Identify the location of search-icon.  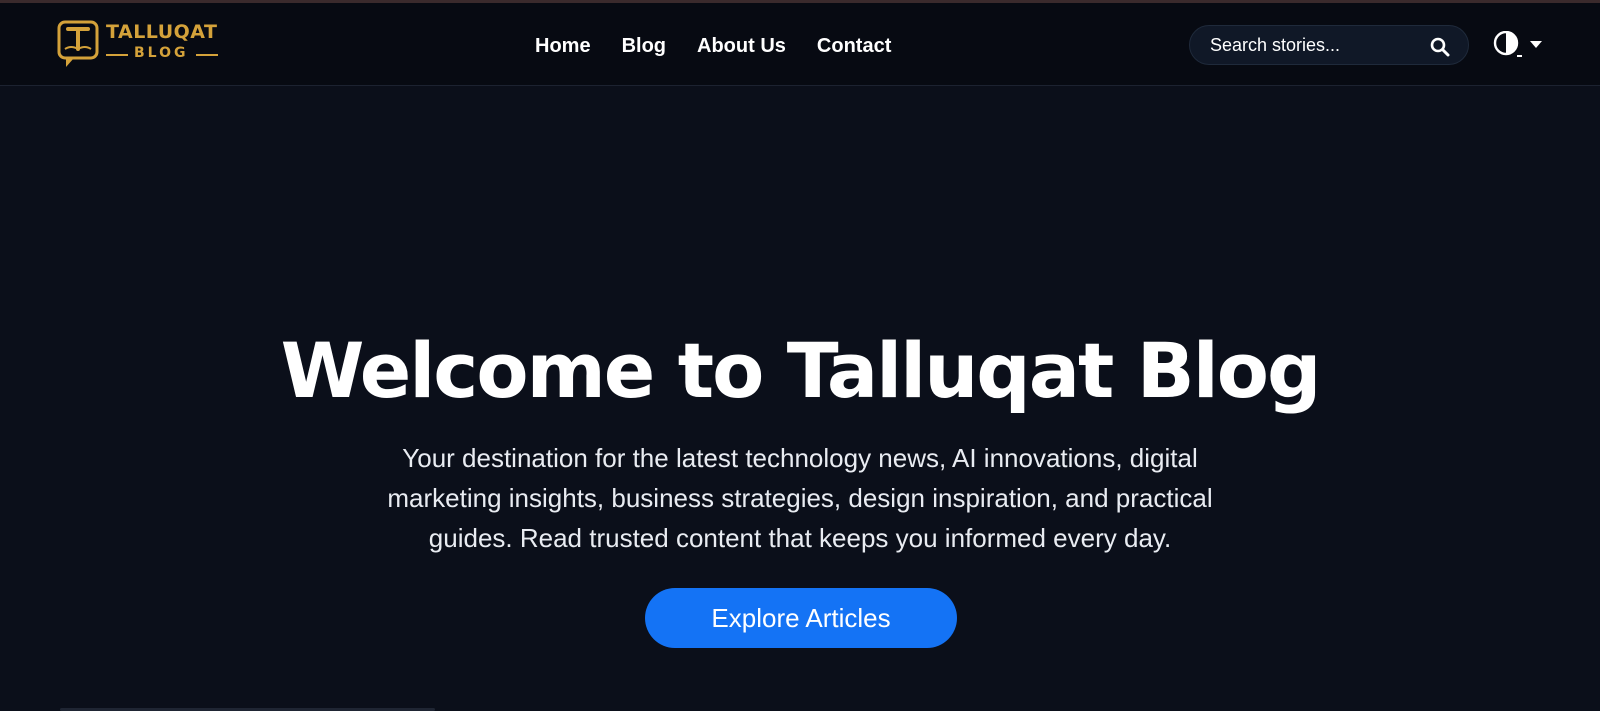
(1440, 47).